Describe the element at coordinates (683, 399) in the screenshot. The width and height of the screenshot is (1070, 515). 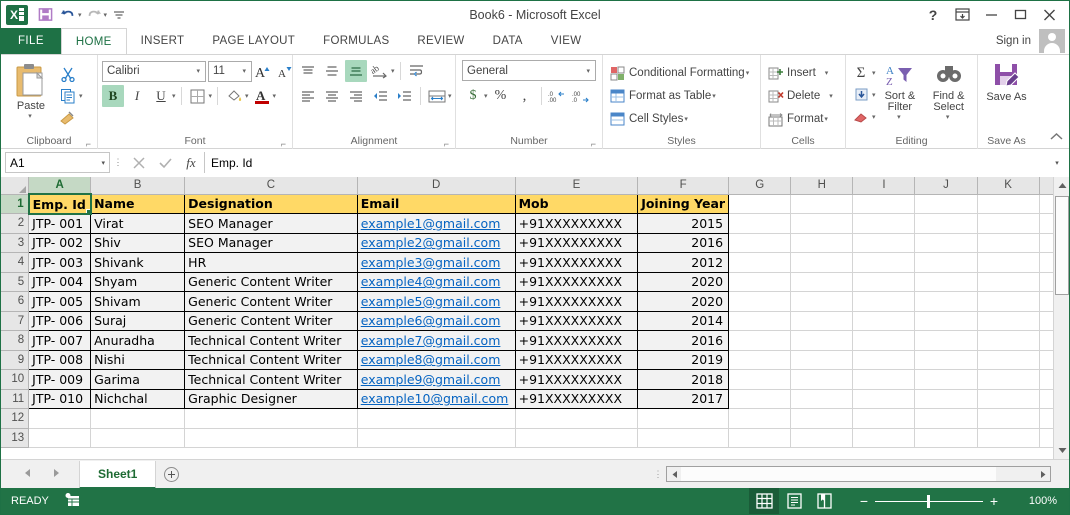
I see `cell-F11: 2017` at that location.